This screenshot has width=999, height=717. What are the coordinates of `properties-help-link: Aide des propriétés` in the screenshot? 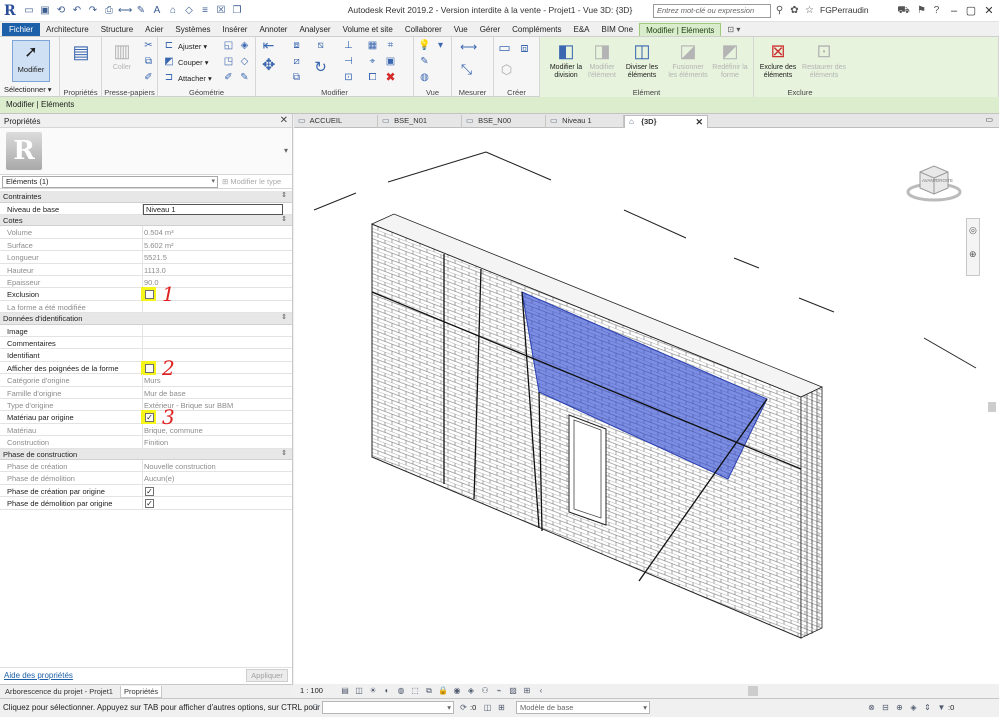 It's located at (38, 675).